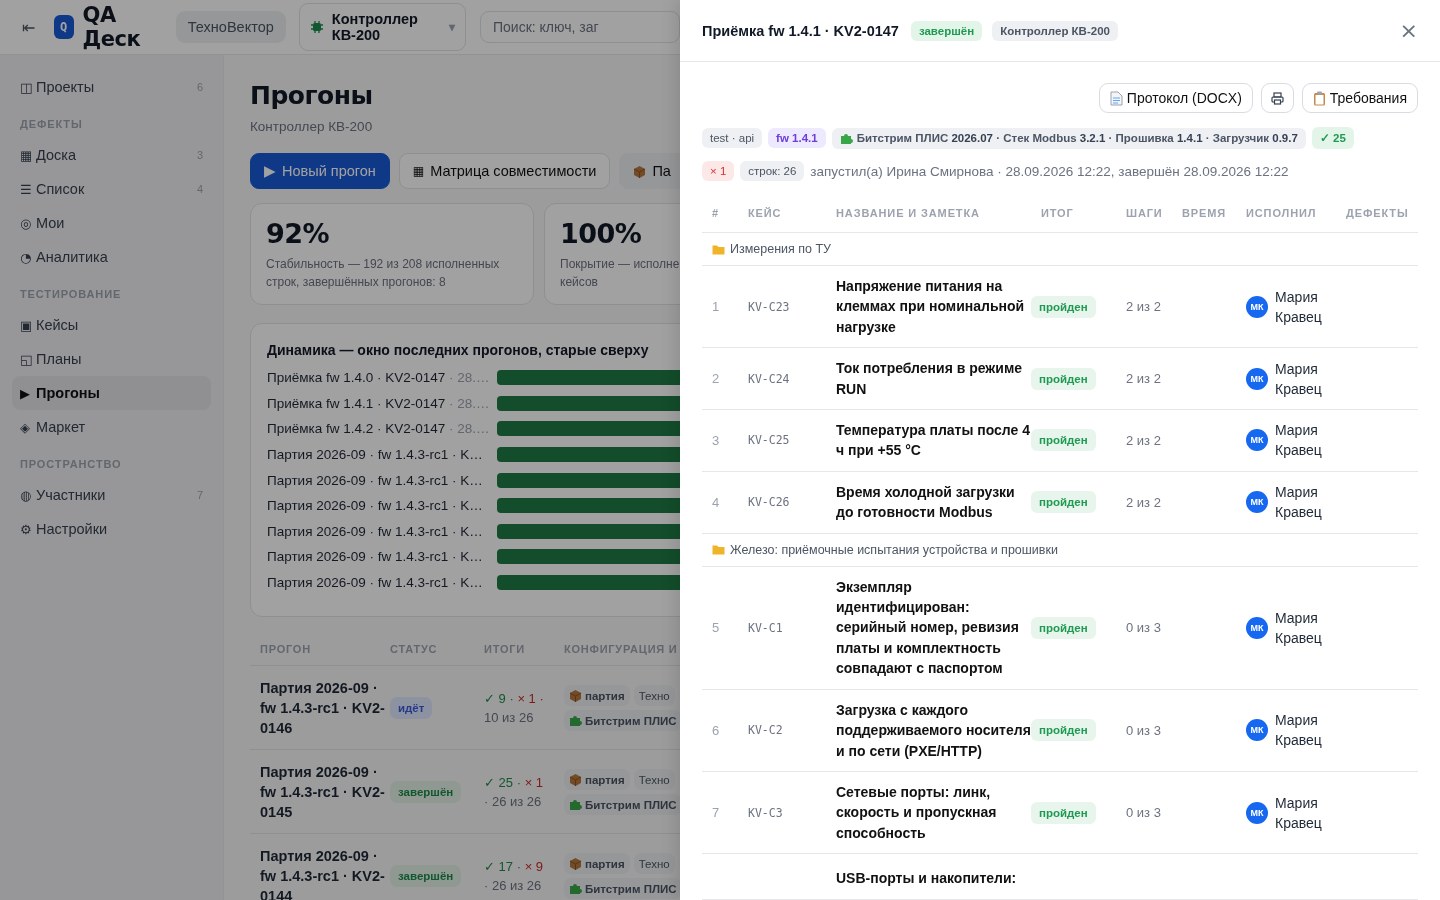 Image resolution: width=1440 pixels, height=900 pixels. I want to click on case-name: Сетевые порты: линк, скорость и пропускная способность, so click(928, 812).